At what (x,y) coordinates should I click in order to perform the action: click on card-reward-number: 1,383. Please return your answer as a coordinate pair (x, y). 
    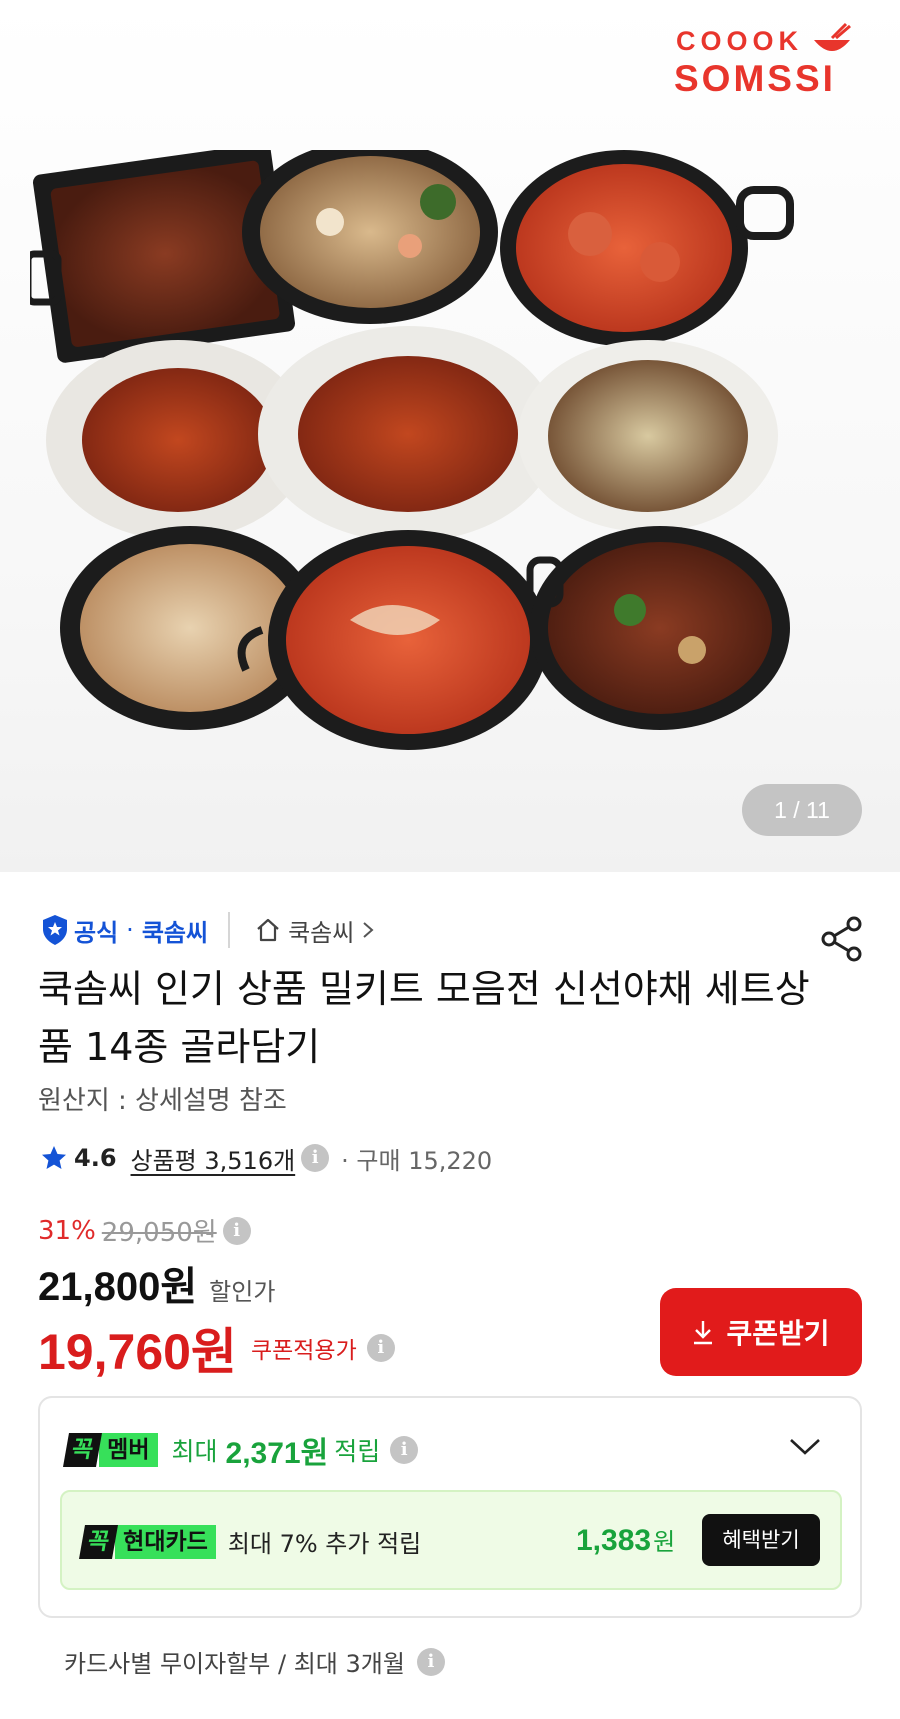
    Looking at the image, I should click on (614, 1540).